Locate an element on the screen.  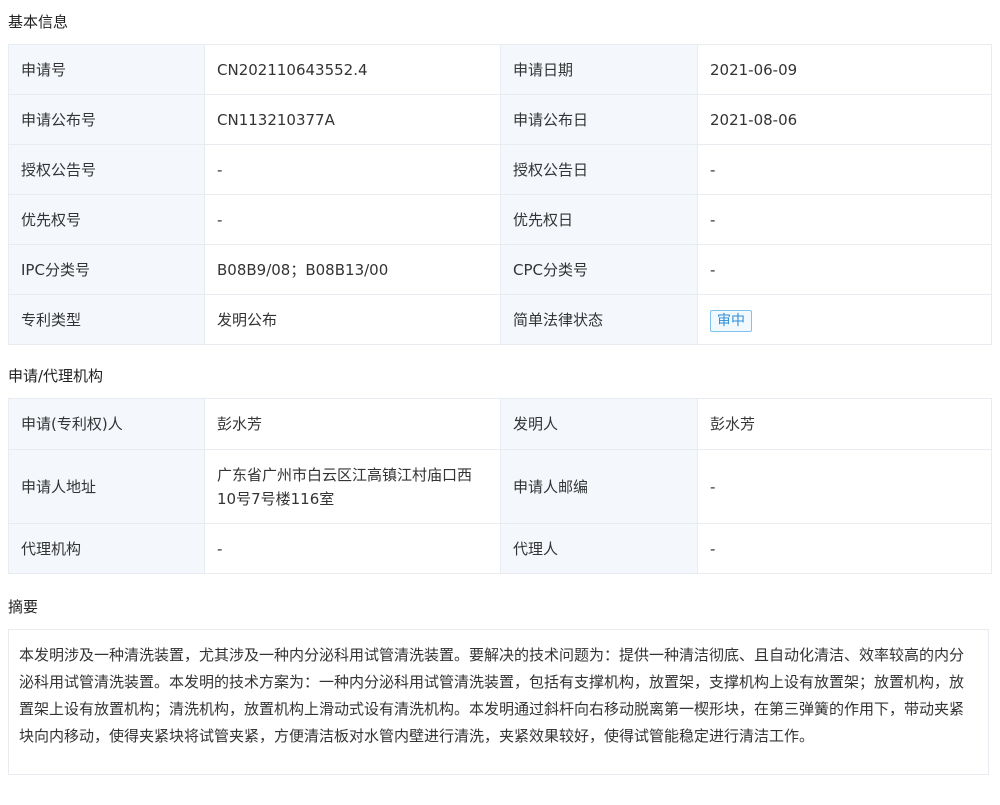
label-inventor: 发明人 is located at coordinates (599, 424).